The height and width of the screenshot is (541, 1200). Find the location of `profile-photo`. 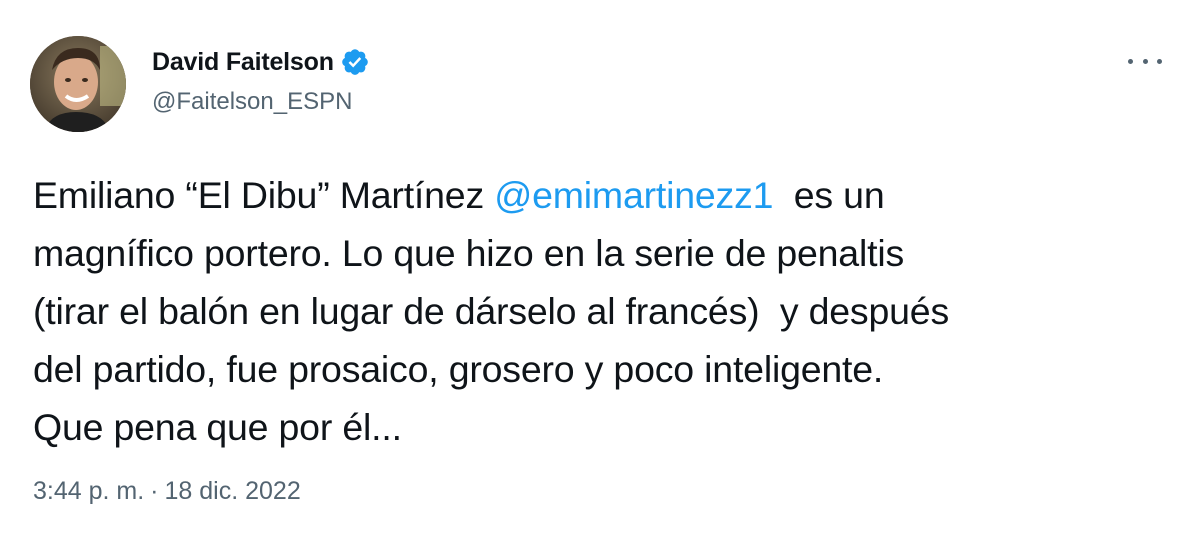

profile-photo is located at coordinates (78, 84).